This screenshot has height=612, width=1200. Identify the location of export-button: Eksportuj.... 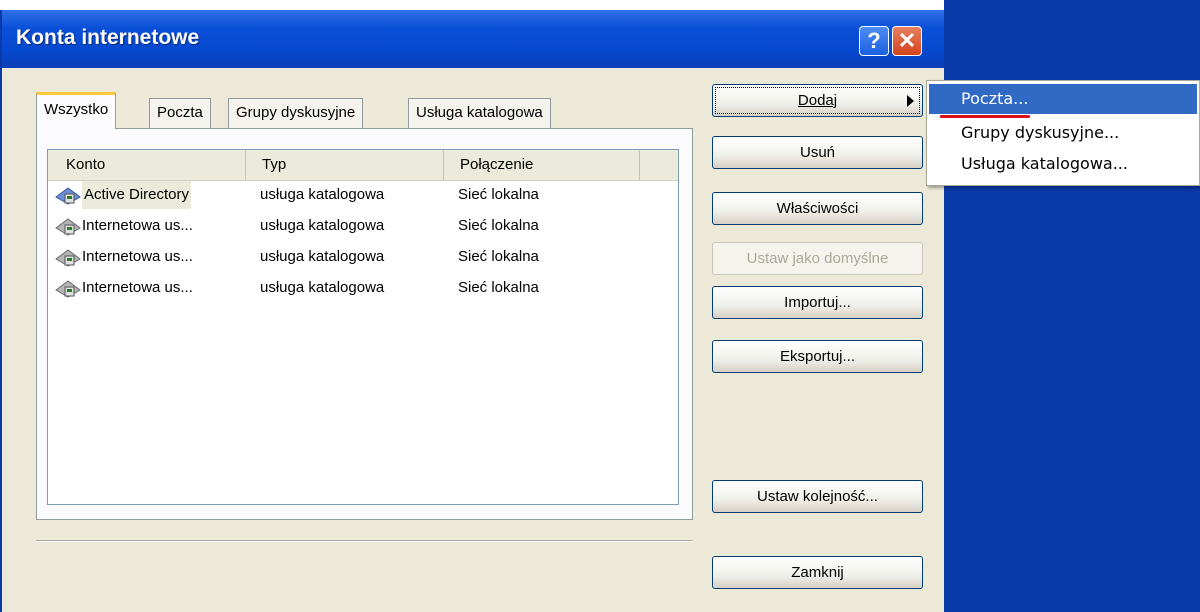
(817, 356).